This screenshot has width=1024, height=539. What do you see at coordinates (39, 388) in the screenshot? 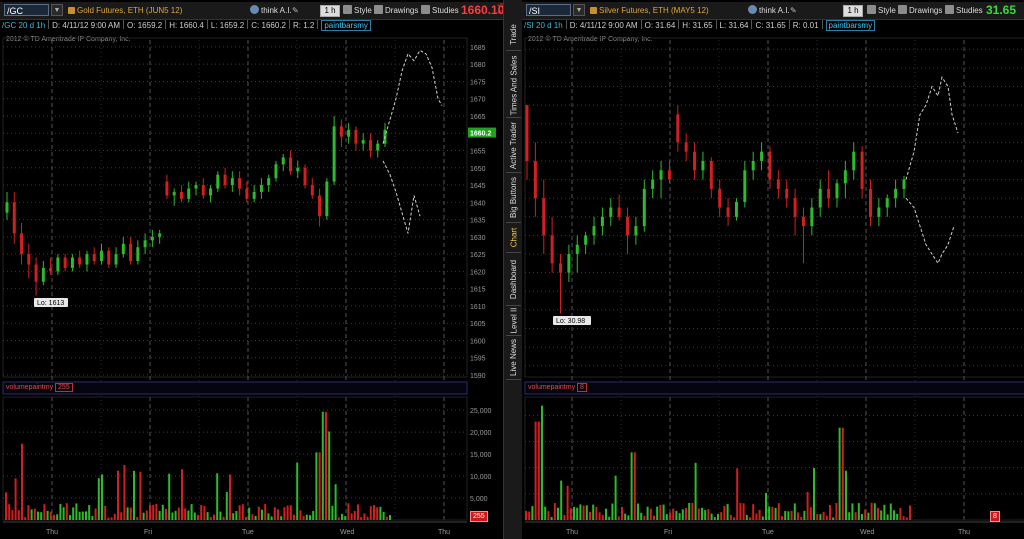
I see `gold-volume-study-label: volumepaintmy 255` at bounding box center [39, 388].